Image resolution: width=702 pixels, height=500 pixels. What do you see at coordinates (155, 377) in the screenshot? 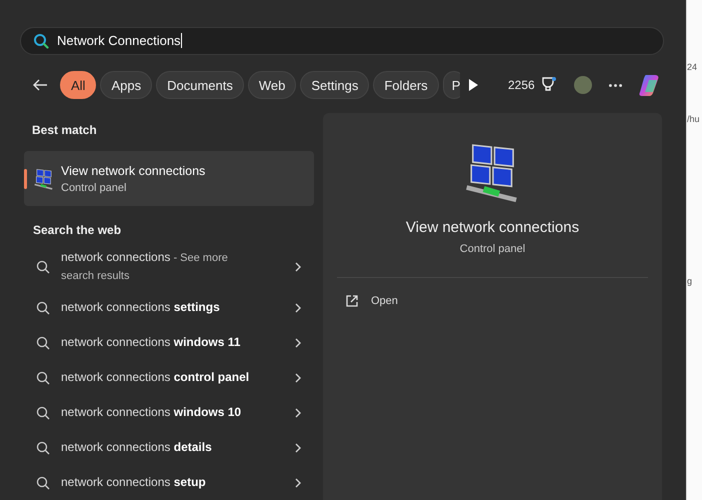
I see `suggestion-text: network connections control panel` at bounding box center [155, 377].